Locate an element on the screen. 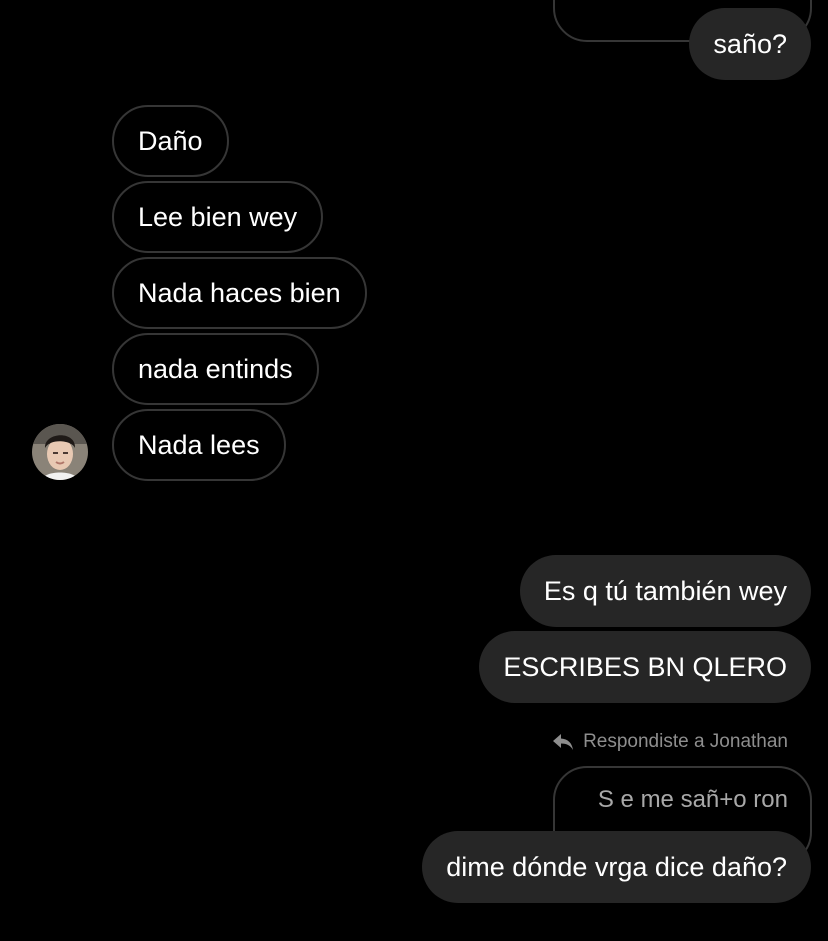  quoted-message-text: S e me sañ+o ron is located at coordinates (692, 799).